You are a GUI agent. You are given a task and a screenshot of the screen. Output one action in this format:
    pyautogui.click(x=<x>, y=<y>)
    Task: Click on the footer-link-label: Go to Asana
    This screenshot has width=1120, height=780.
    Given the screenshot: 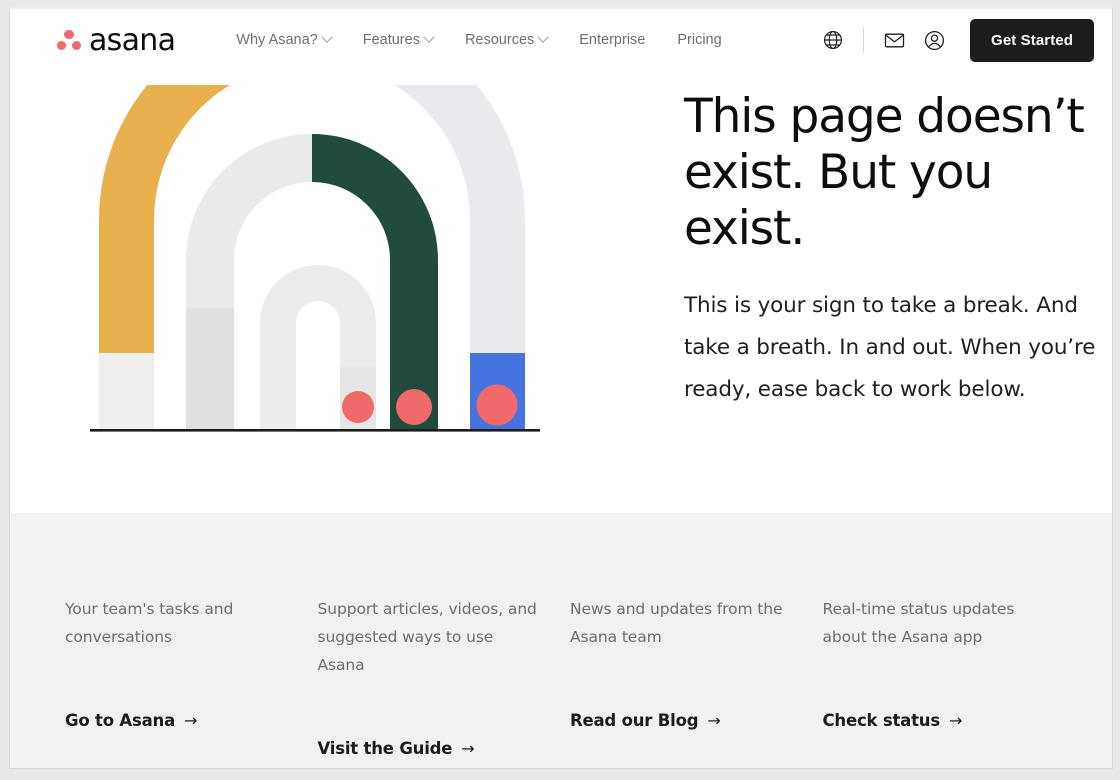 What is the action you would take?
    pyautogui.click(x=120, y=720)
    